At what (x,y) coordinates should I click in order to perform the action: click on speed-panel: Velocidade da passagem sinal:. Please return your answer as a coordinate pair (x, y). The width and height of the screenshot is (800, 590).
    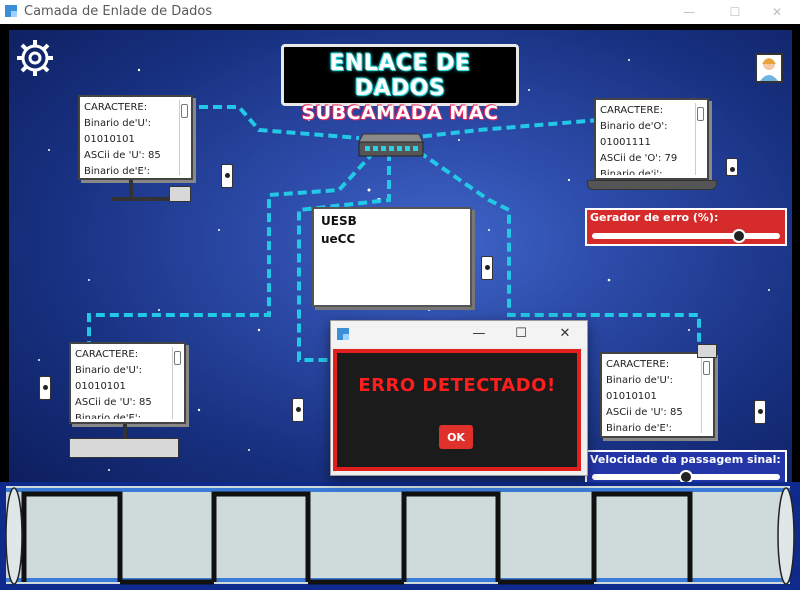
    Looking at the image, I should click on (686, 468).